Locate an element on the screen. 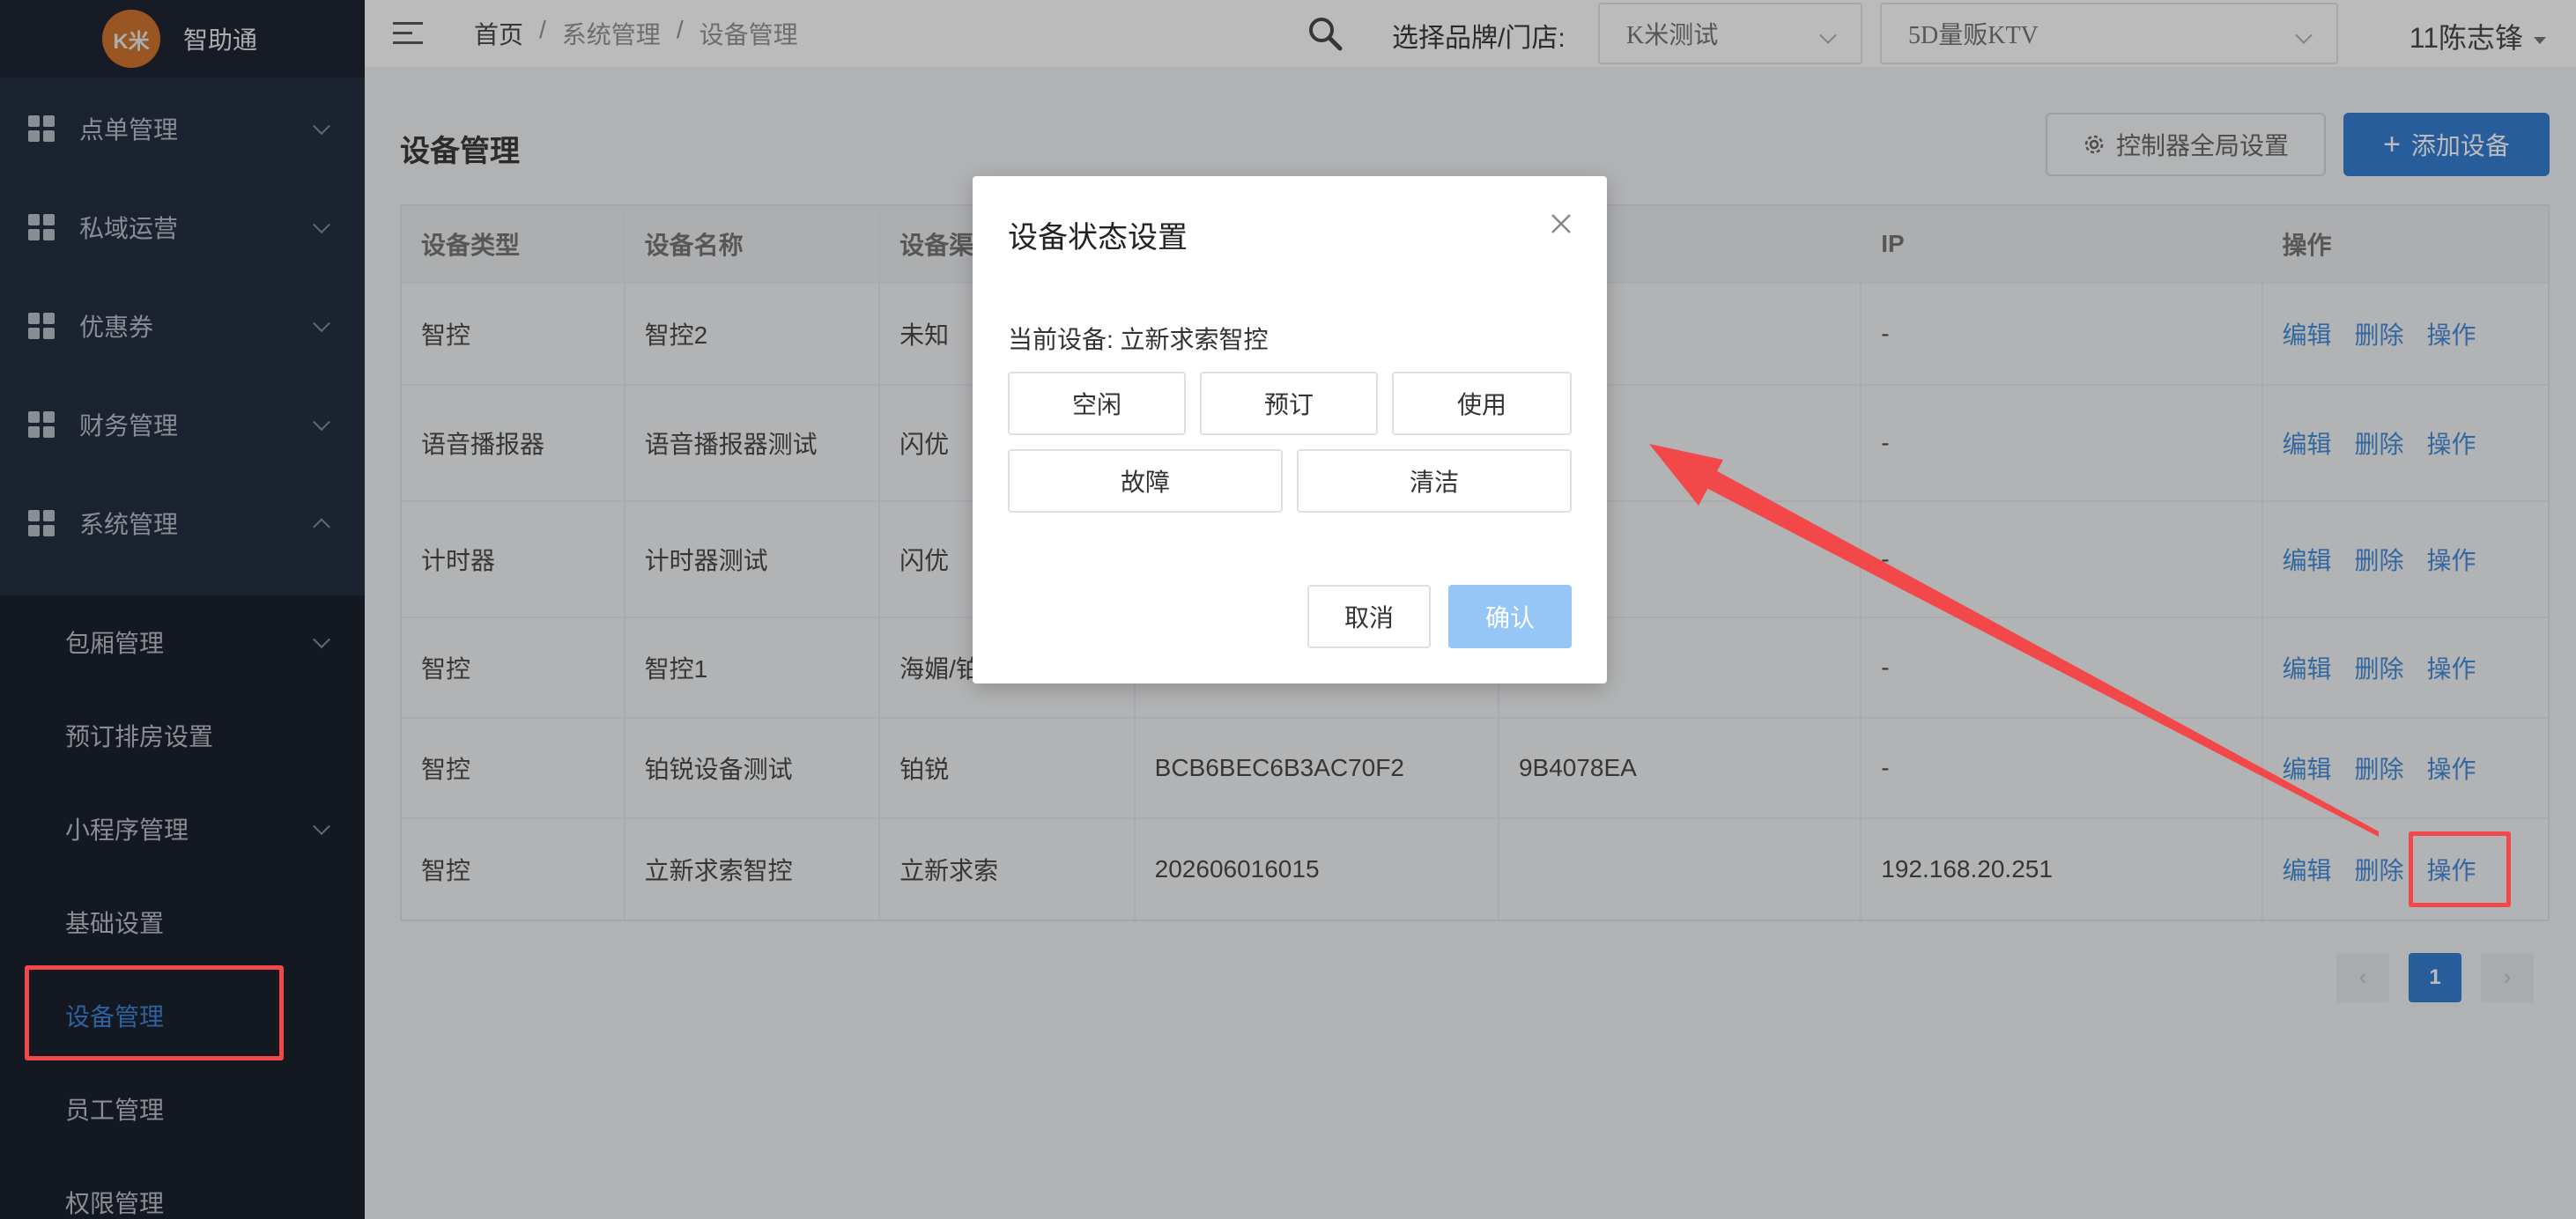 The image size is (2576, 1219). current-device-label: 当前设备: 立新求索智控 is located at coordinates (1139, 340).